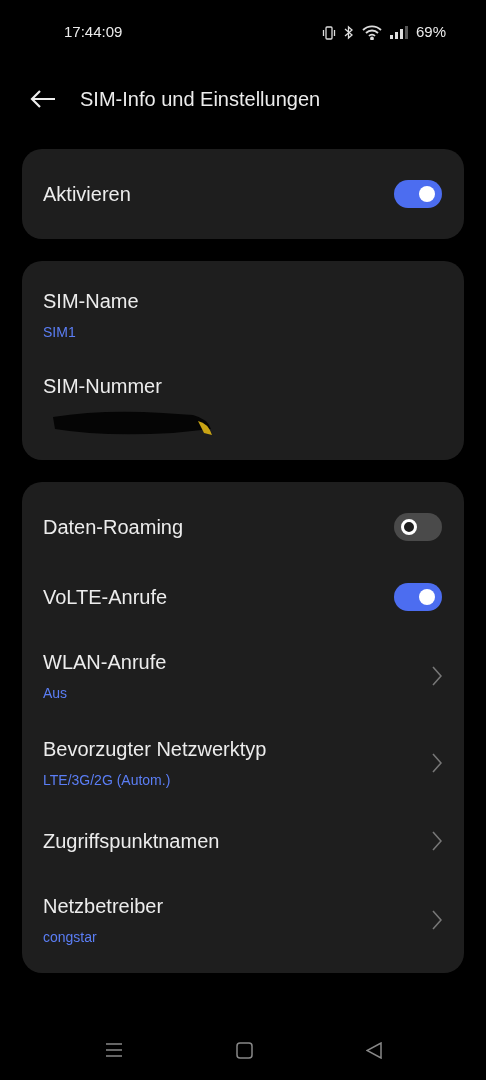  What do you see at coordinates (373, 1050) in the screenshot?
I see `back-icon` at bounding box center [373, 1050].